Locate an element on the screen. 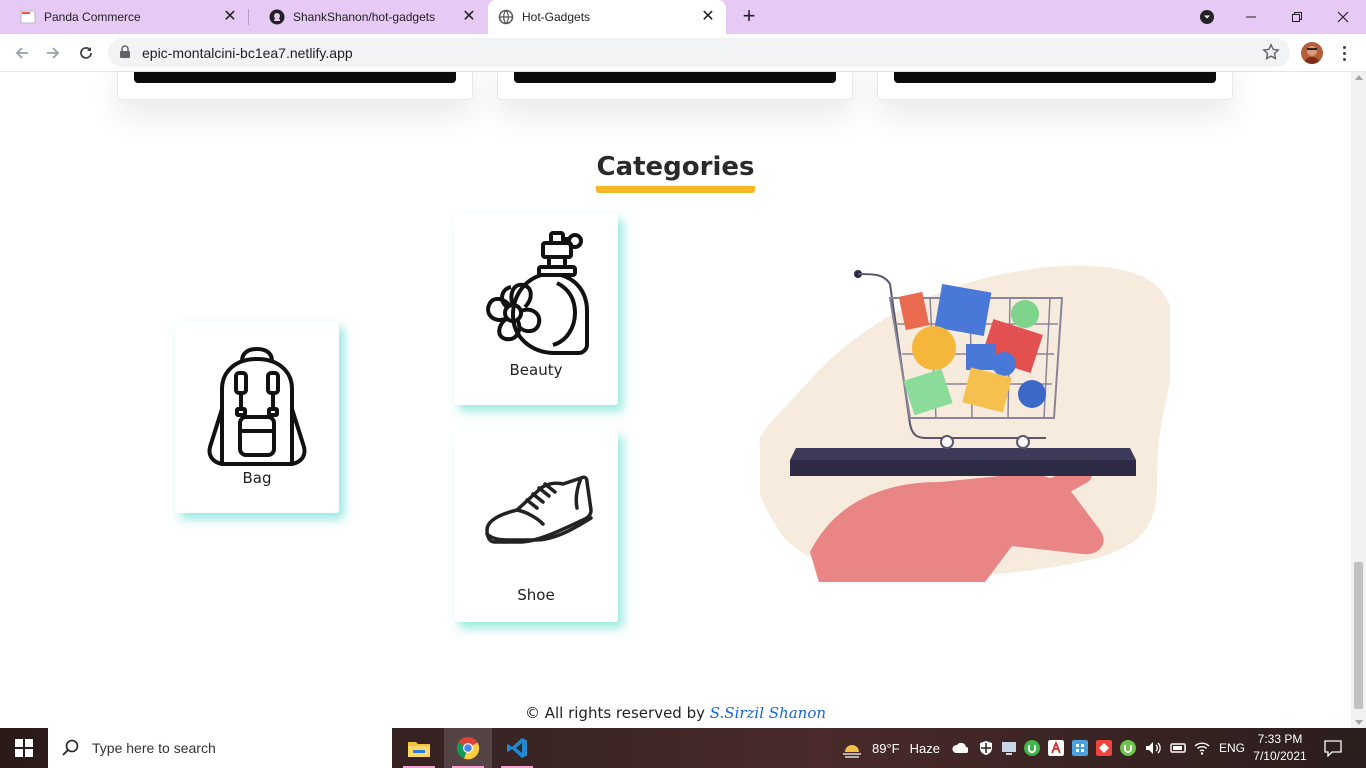 The height and width of the screenshot is (768, 1366). clock-date: 7/10/2021 is located at coordinates (1280, 756).